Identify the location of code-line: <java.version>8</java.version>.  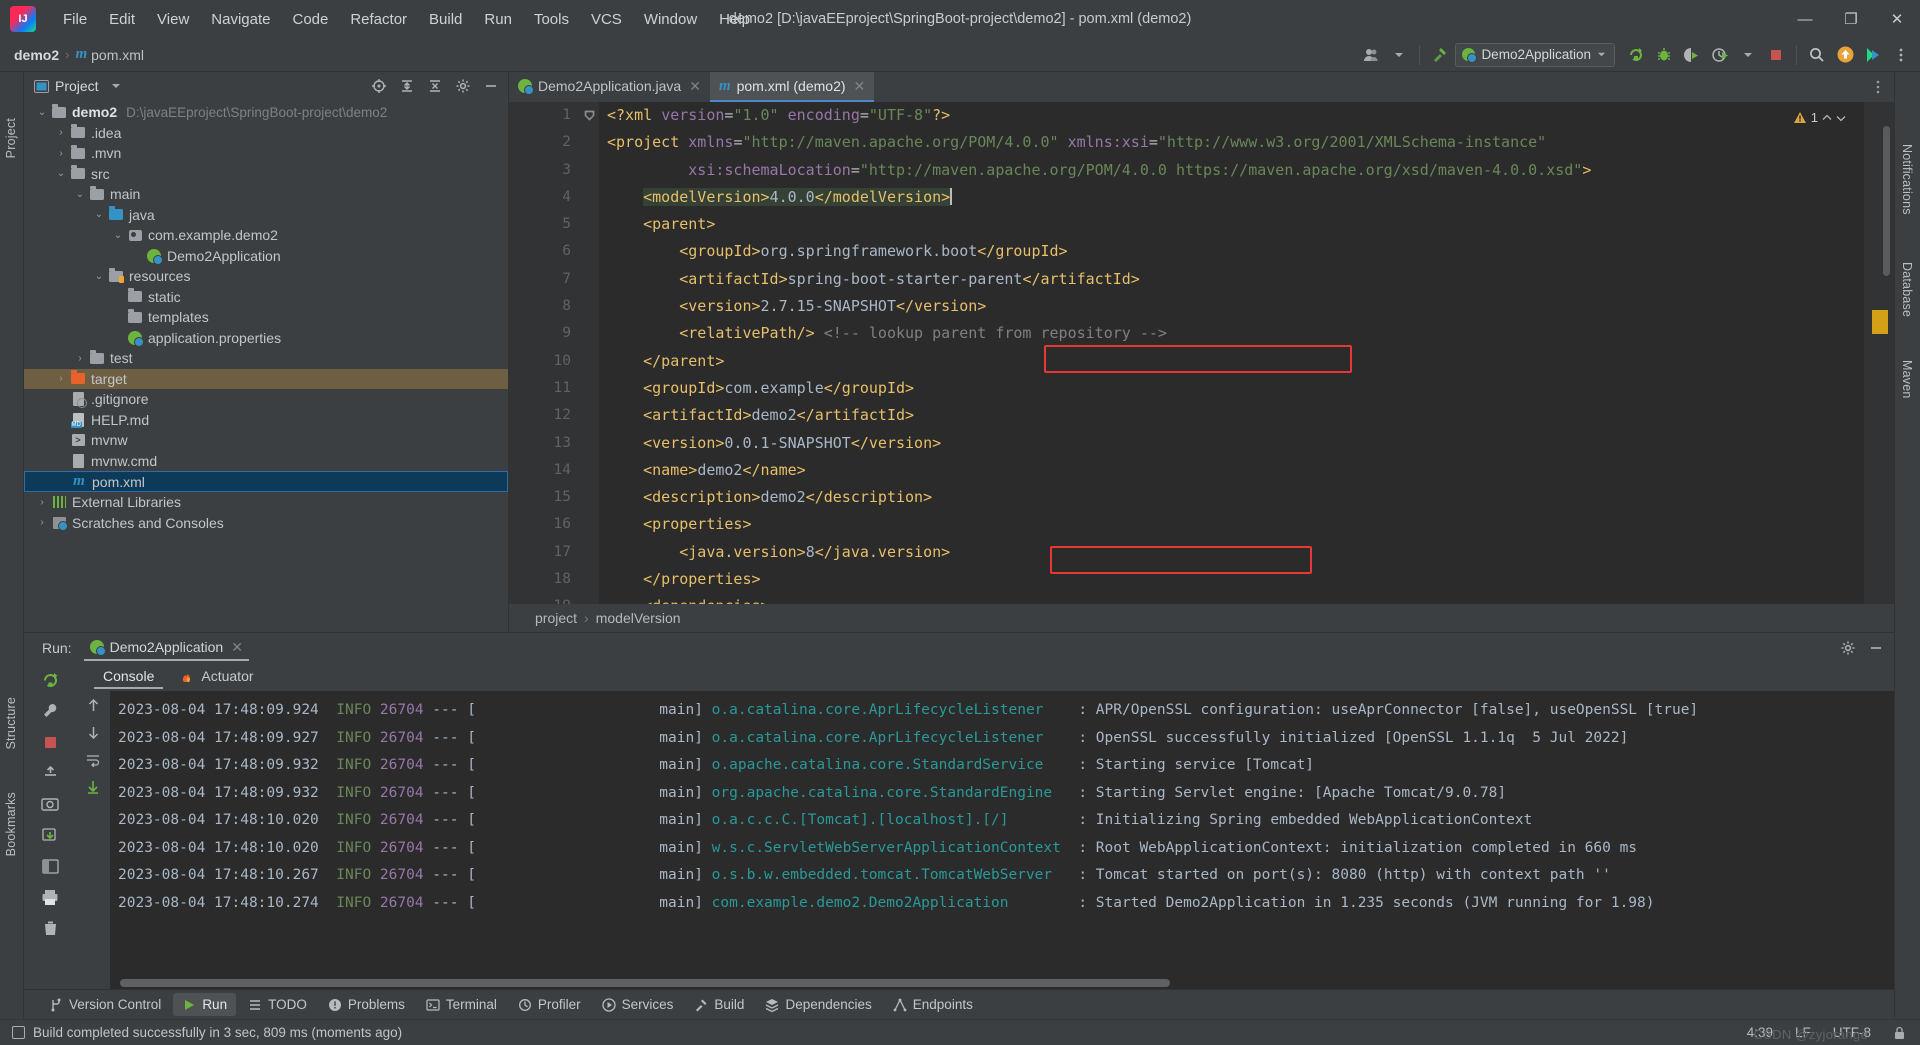
(1235, 552).